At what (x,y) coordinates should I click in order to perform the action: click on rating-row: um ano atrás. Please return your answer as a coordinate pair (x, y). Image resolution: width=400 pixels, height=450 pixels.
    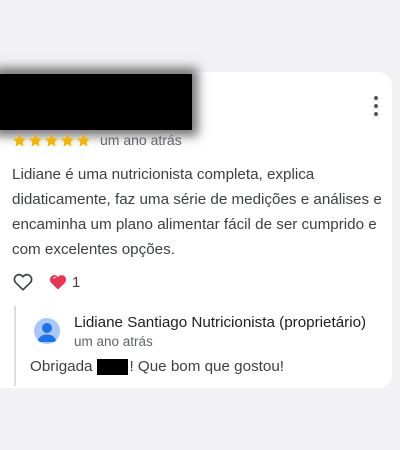
    Looking at the image, I should click on (97, 140).